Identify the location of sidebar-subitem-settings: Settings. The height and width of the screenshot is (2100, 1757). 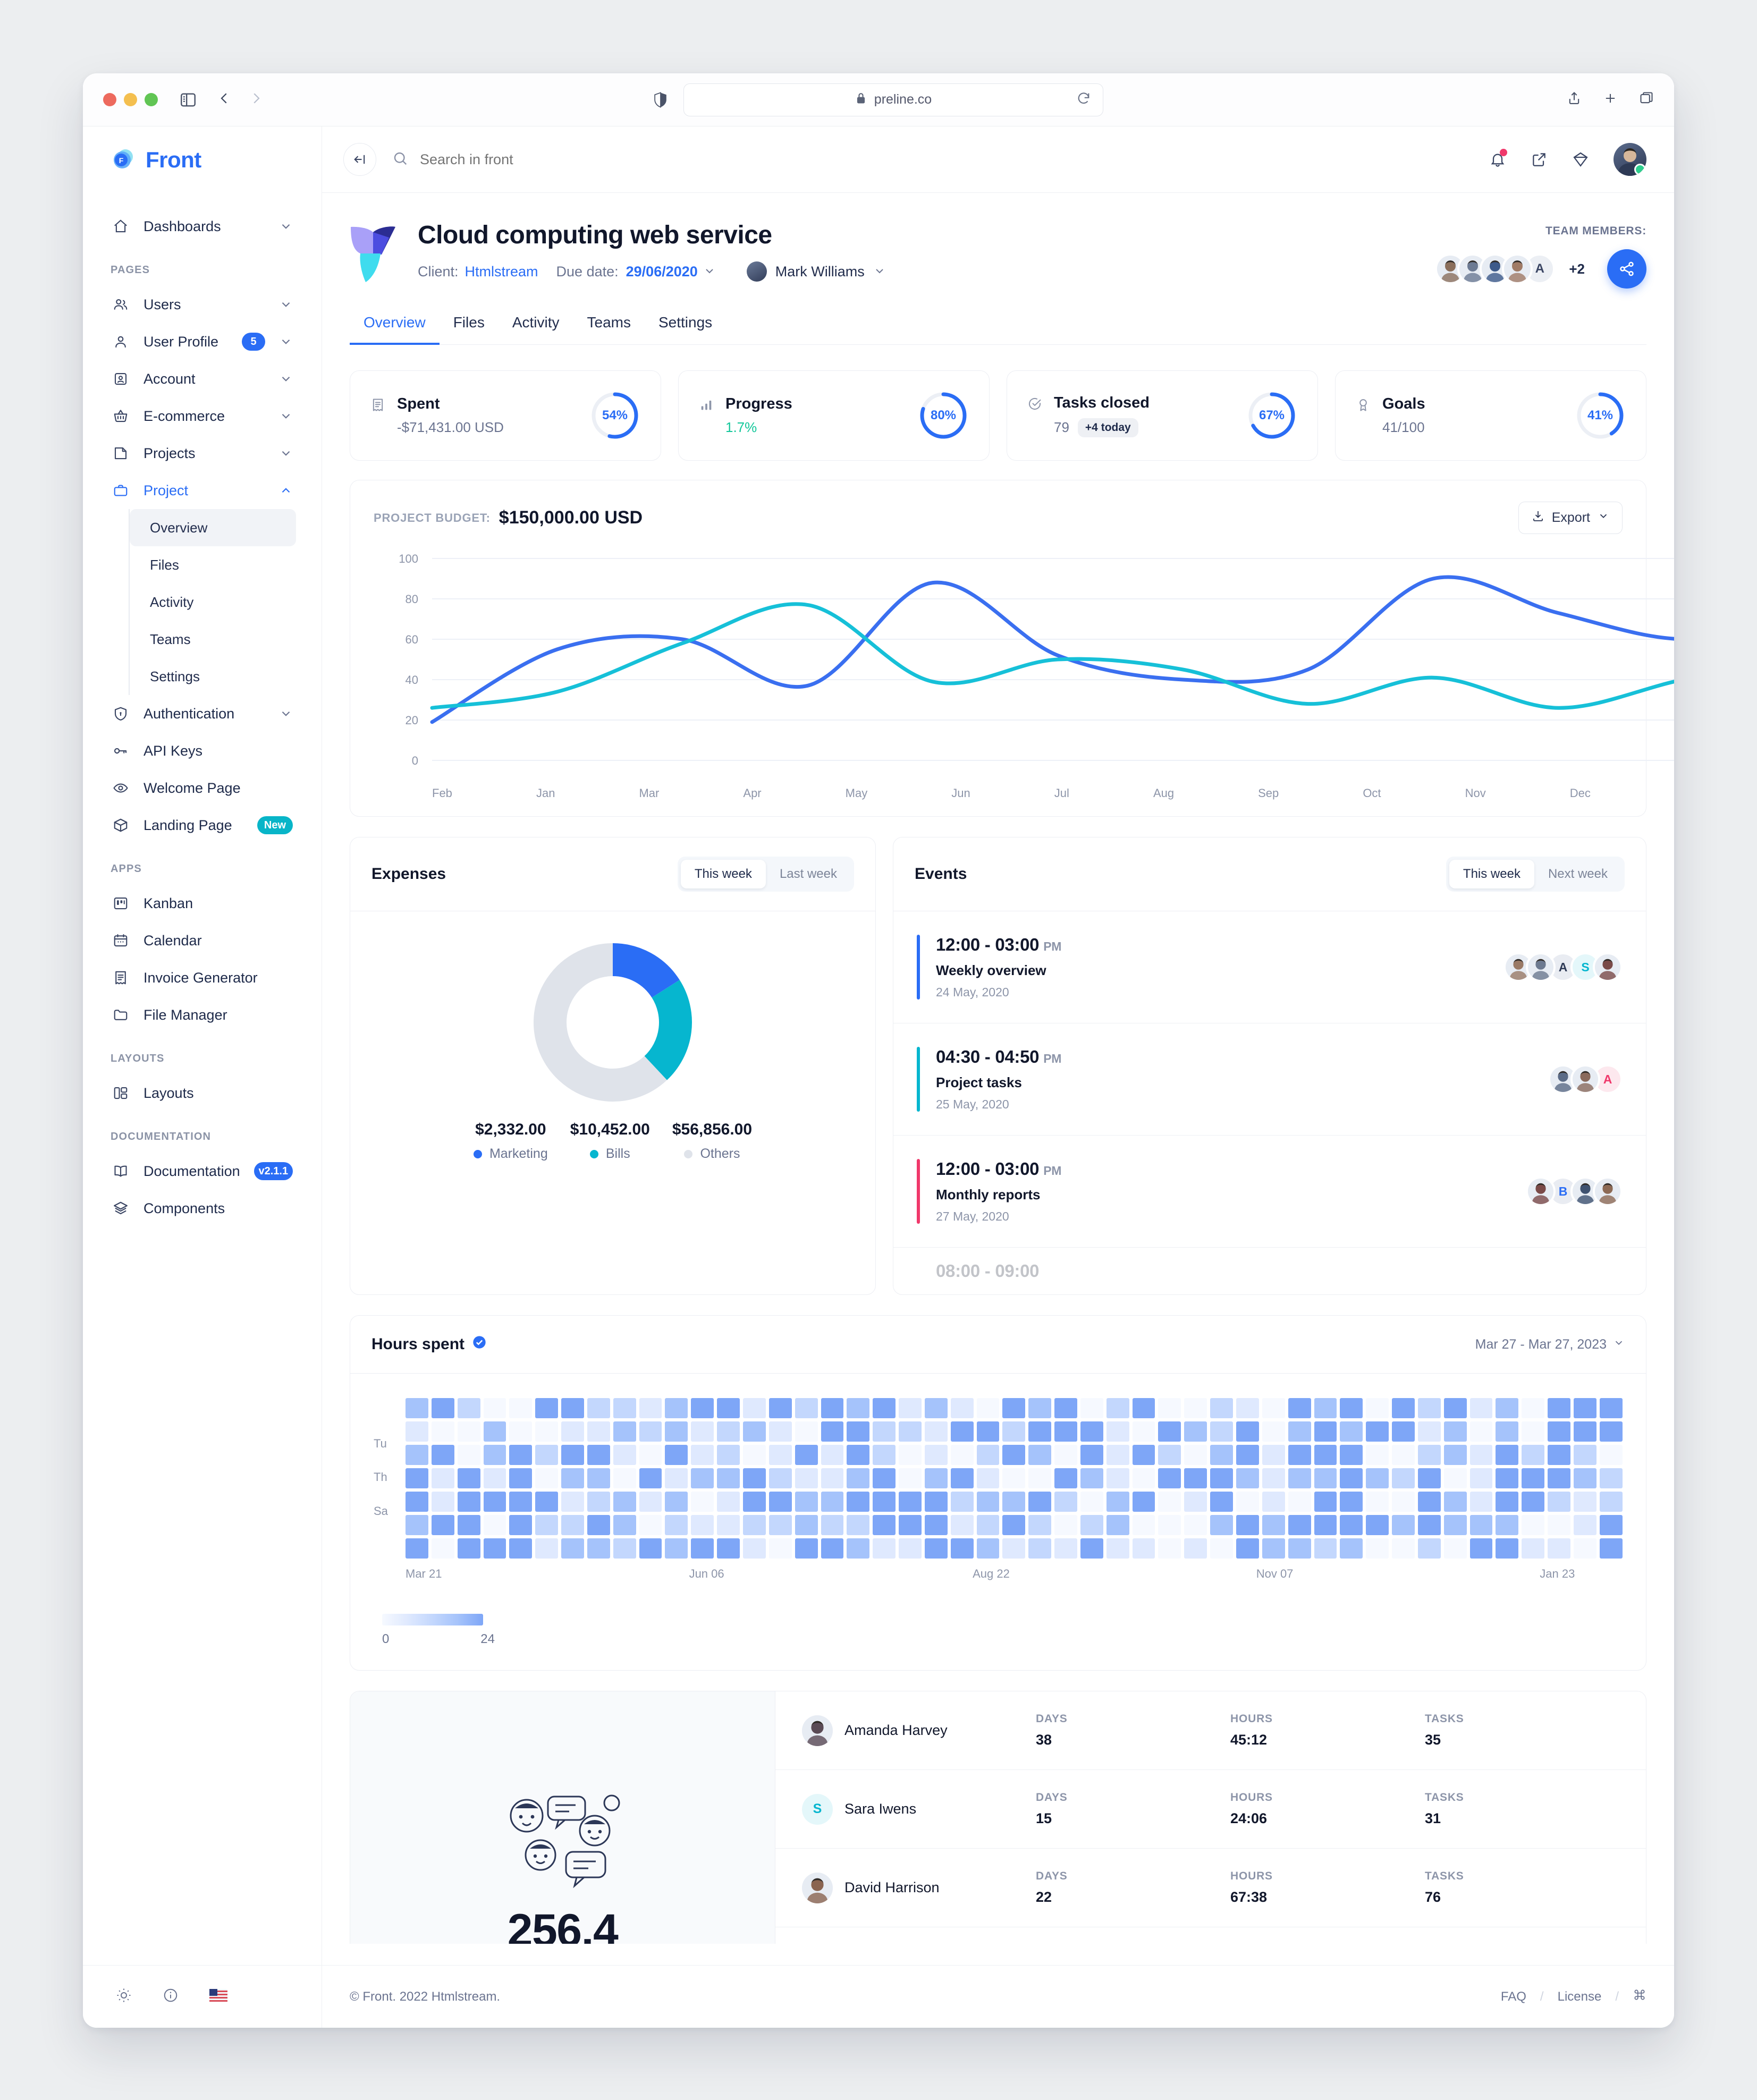
(213, 676).